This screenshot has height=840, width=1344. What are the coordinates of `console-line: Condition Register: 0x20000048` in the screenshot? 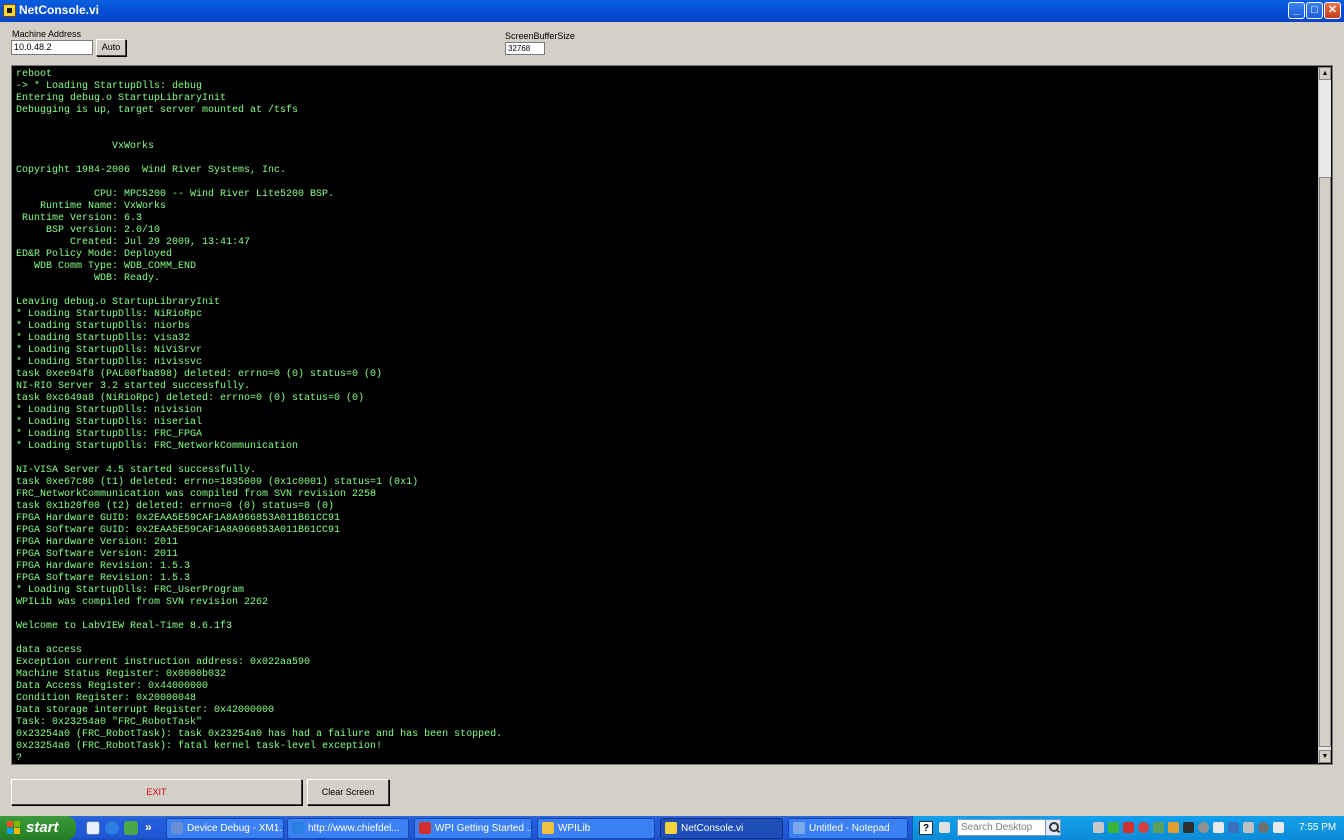 It's located at (106, 698).